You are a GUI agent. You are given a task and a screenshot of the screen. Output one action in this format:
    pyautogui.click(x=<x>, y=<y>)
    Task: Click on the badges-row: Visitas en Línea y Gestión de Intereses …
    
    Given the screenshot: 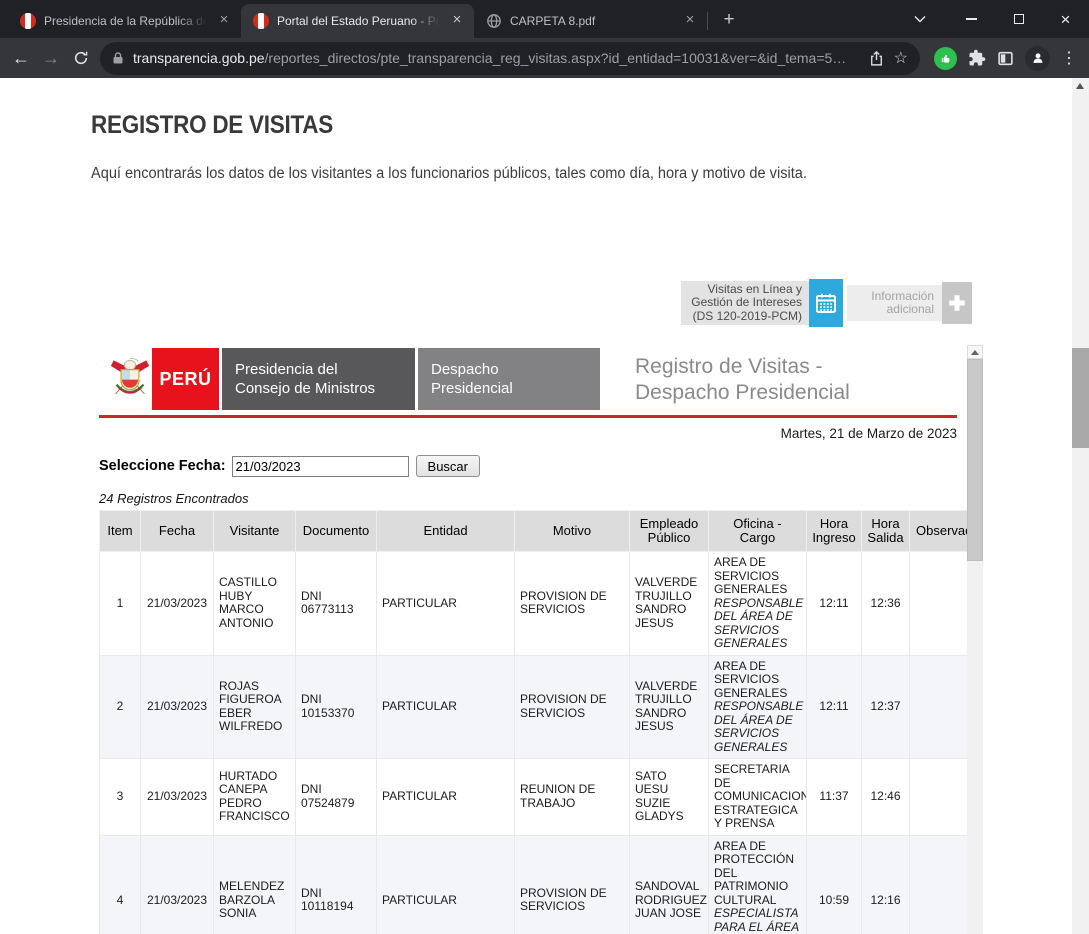 What is the action you would take?
    pyautogui.click(x=826, y=303)
    